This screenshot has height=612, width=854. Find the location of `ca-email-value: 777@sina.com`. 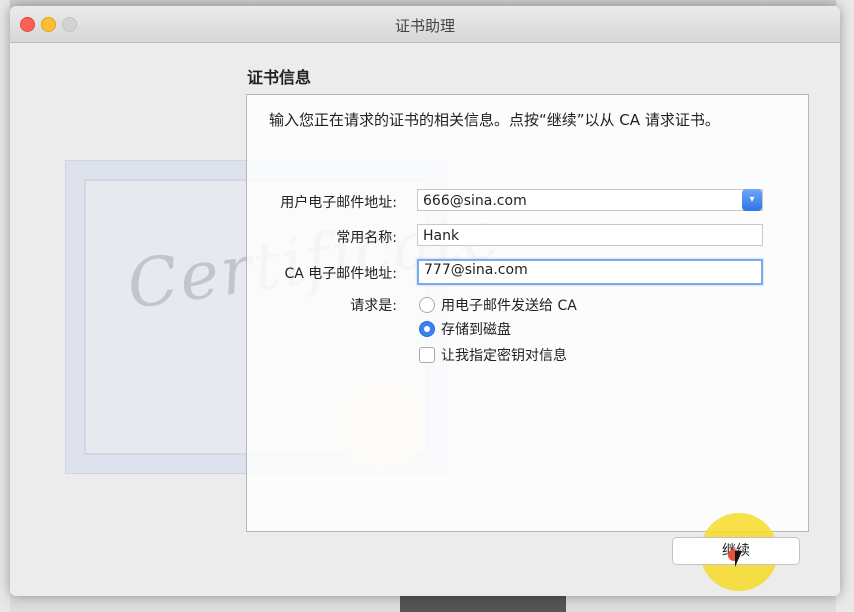

ca-email-value: 777@sina.com is located at coordinates (476, 270).